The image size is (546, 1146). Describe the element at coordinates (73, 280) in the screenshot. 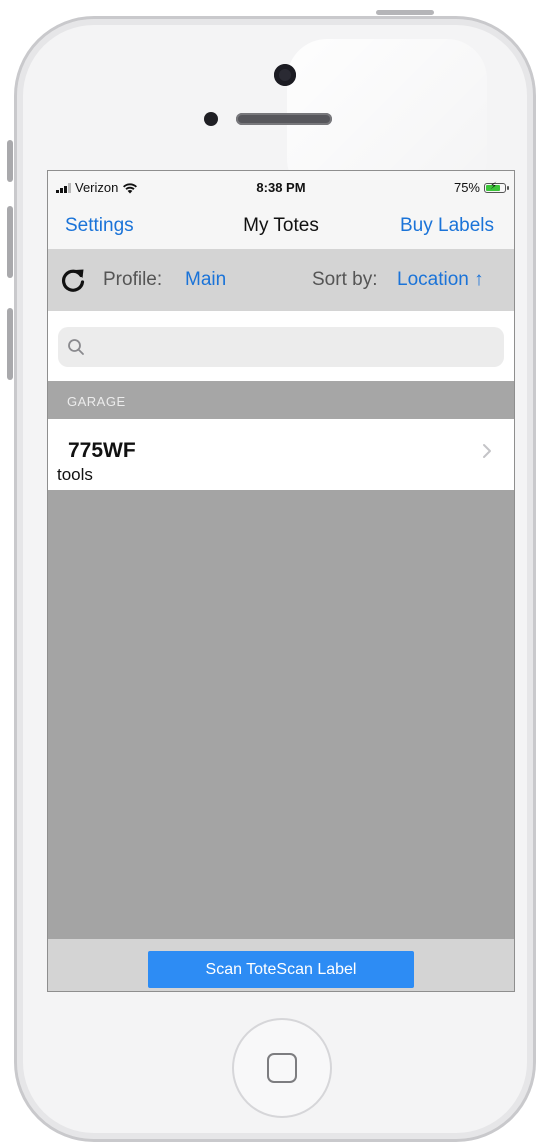

I see `refresh-icon` at that location.